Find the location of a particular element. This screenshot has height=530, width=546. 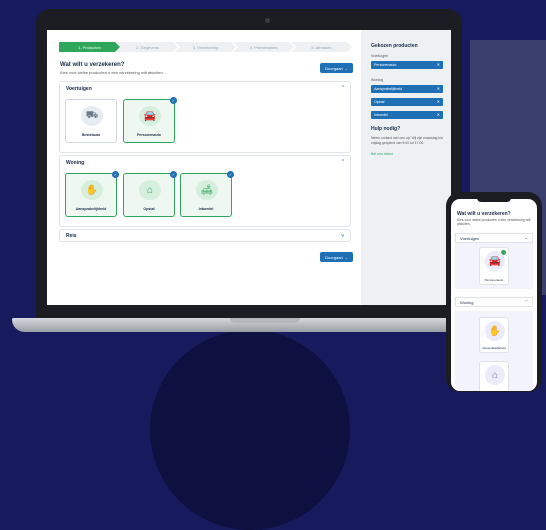

card-opstal: ✓ ⌂ Opstal is located at coordinates (150, 194).